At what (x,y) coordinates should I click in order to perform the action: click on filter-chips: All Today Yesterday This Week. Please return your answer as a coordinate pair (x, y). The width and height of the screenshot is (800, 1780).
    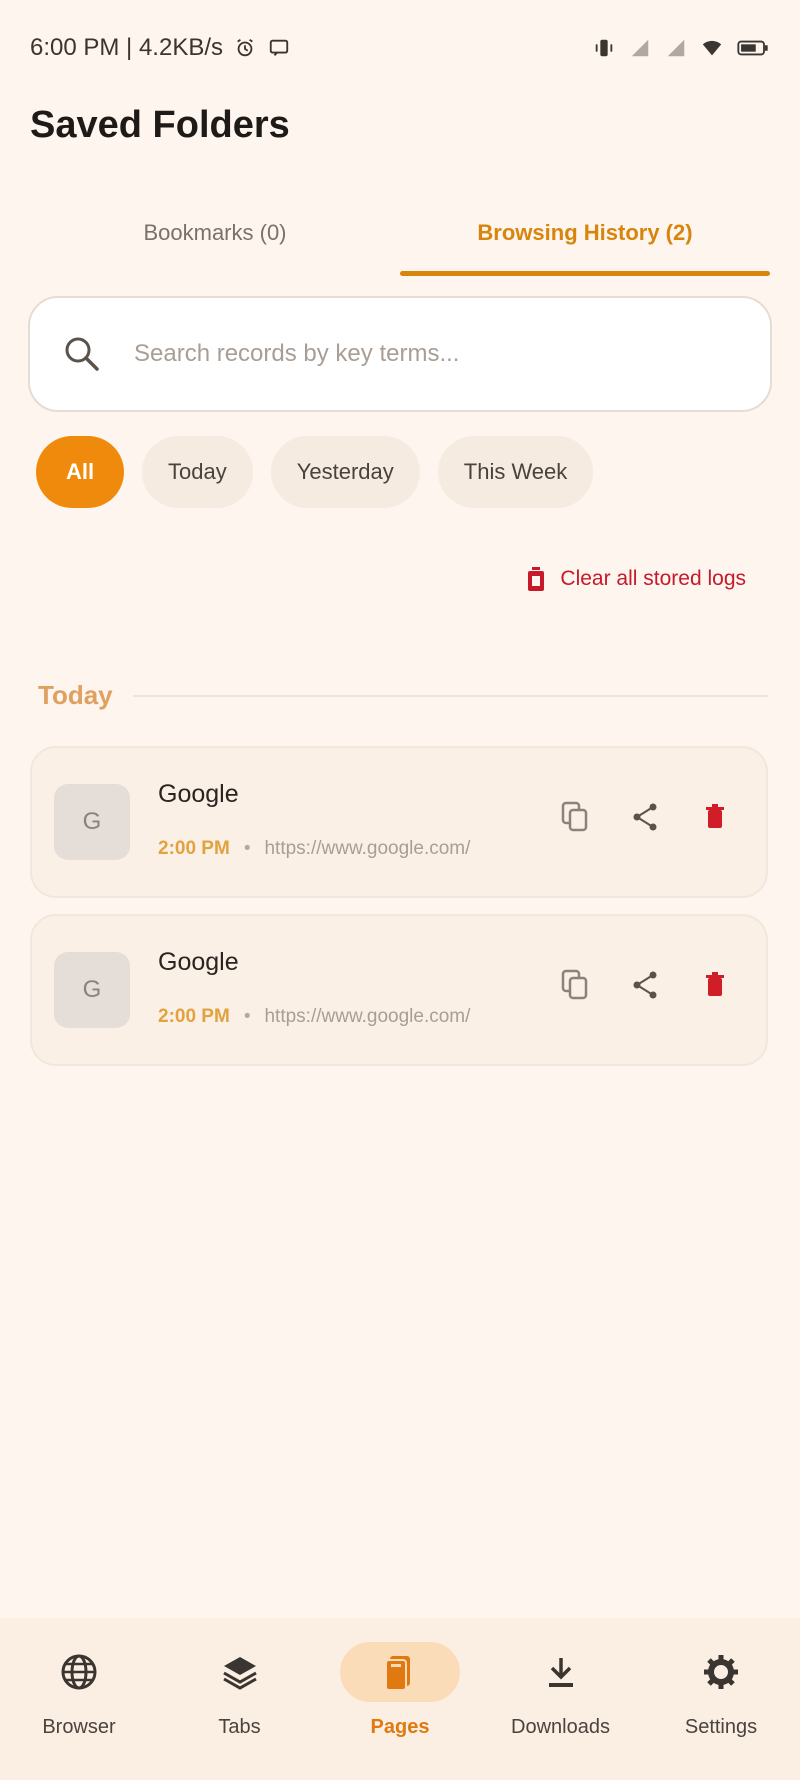
    Looking at the image, I should click on (315, 472).